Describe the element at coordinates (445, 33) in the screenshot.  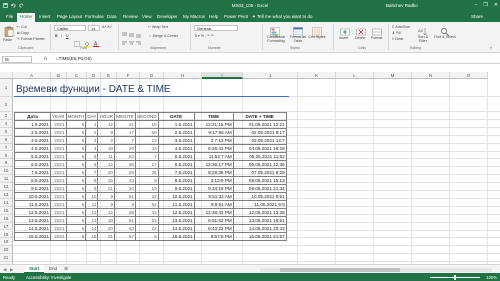
I see `find-select-icon` at that location.